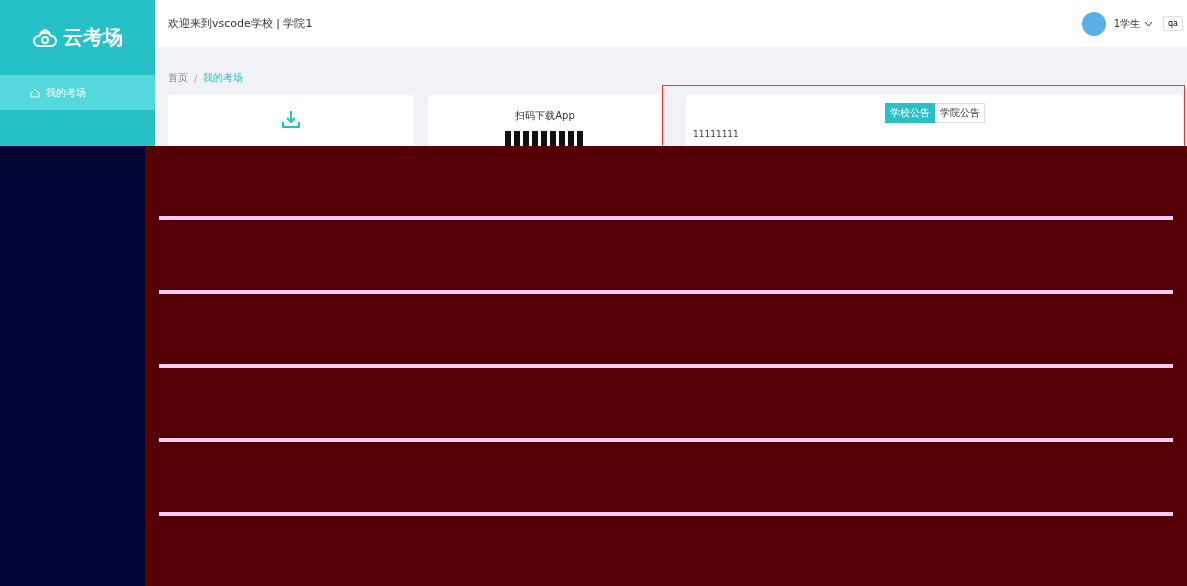 The image size is (1187, 586). I want to click on notice-tab: 学院公告, so click(959, 113).